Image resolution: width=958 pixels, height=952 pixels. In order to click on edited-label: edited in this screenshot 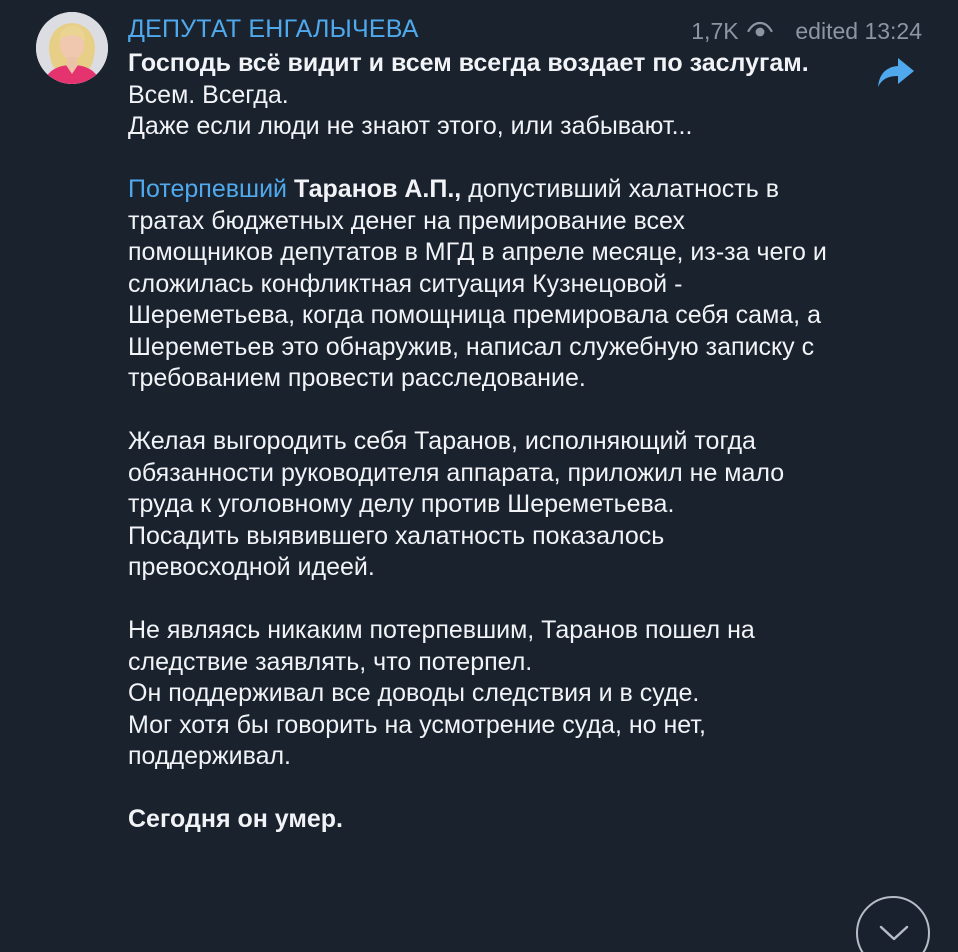, I will do `click(827, 30)`.